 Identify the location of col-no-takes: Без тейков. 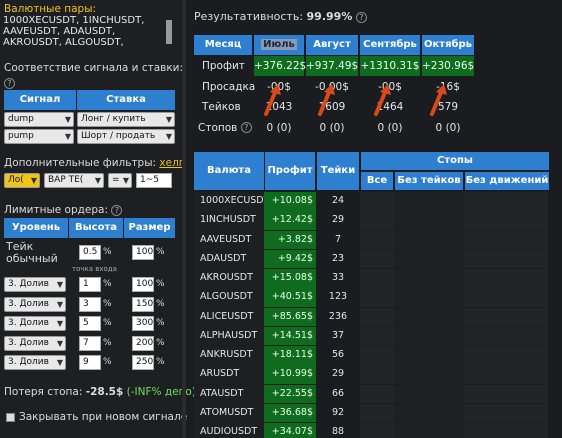
(429, 181).